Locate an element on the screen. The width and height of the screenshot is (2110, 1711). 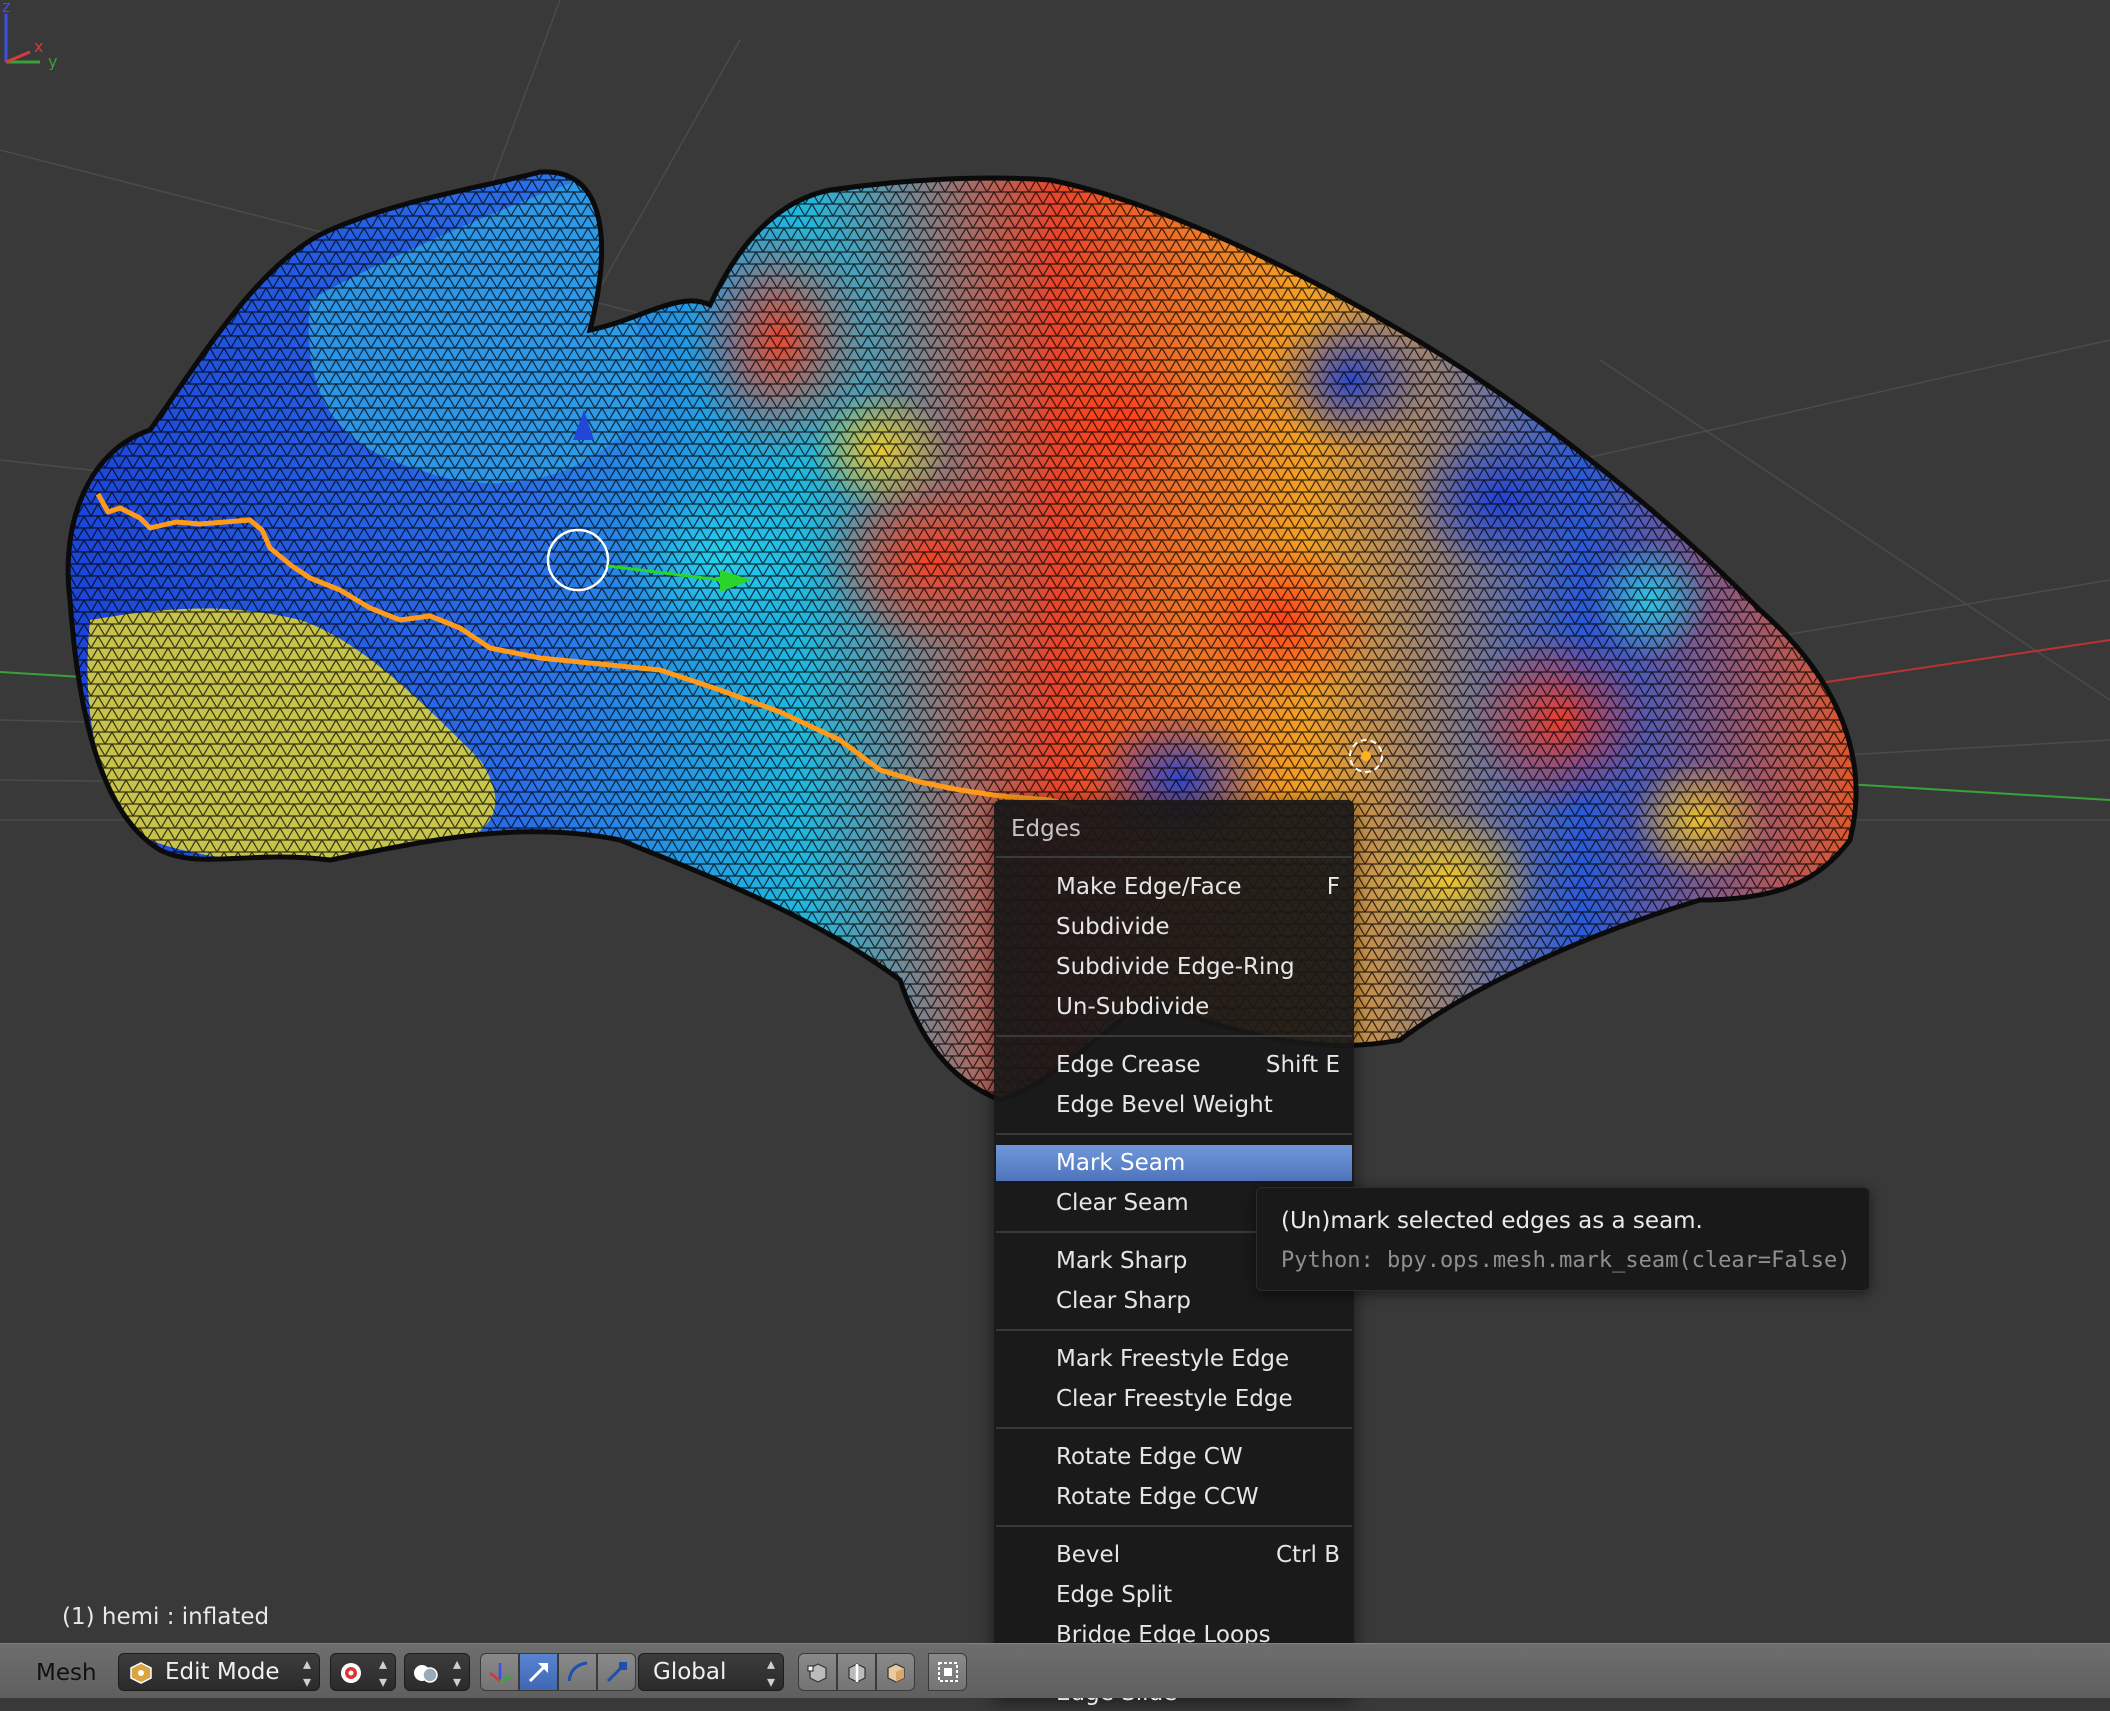
orientation-label: Global is located at coordinates (690, 1672).